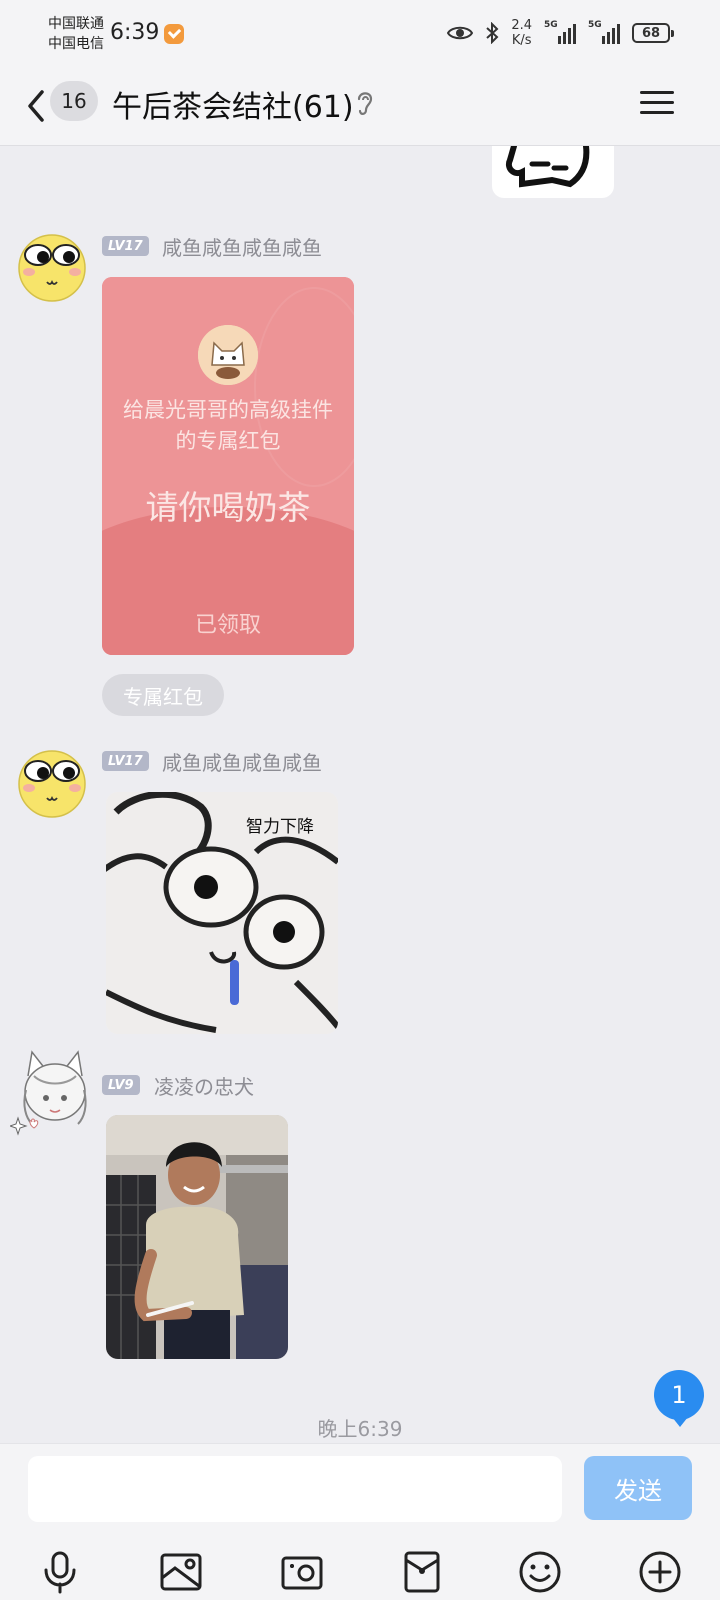 This screenshot has width=720, height=1600. I want to click on send-button: 发送, so click(638, 1488).